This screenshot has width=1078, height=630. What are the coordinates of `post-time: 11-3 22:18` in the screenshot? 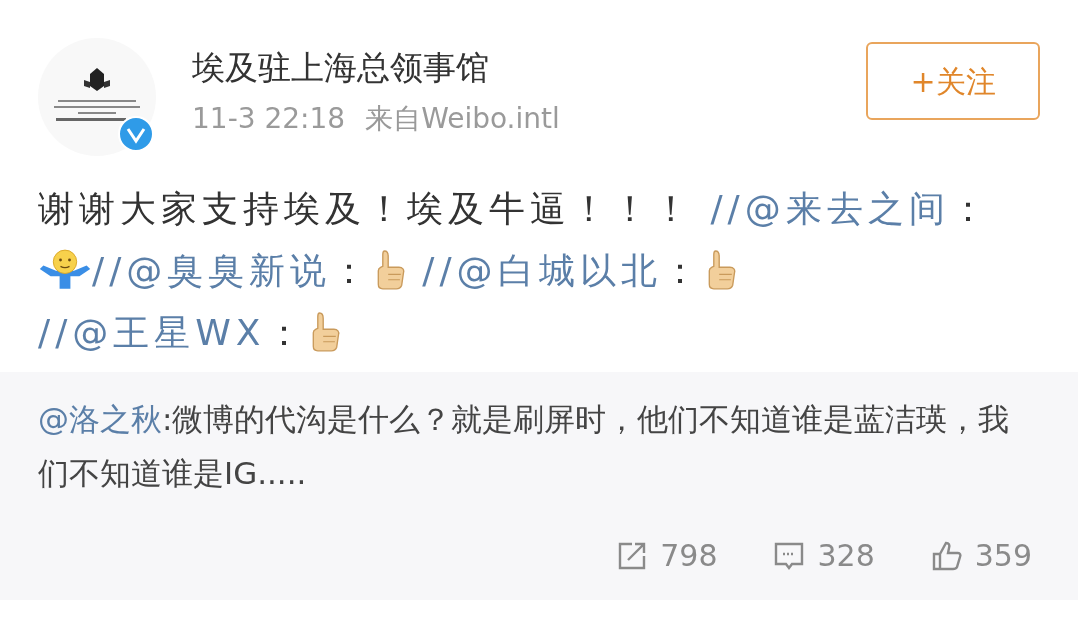 It's located at (269, 119).